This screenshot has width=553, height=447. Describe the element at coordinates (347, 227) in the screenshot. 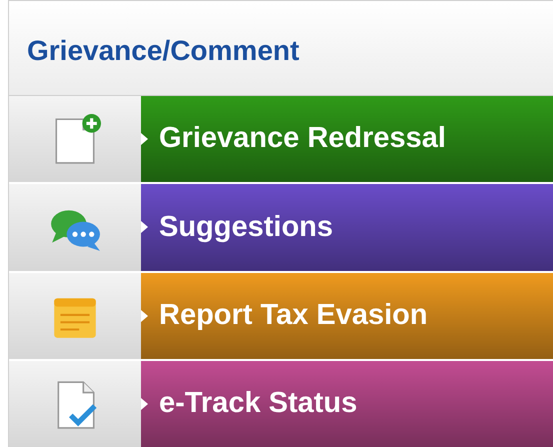

I see `menu-link: Suggestions` at that location.